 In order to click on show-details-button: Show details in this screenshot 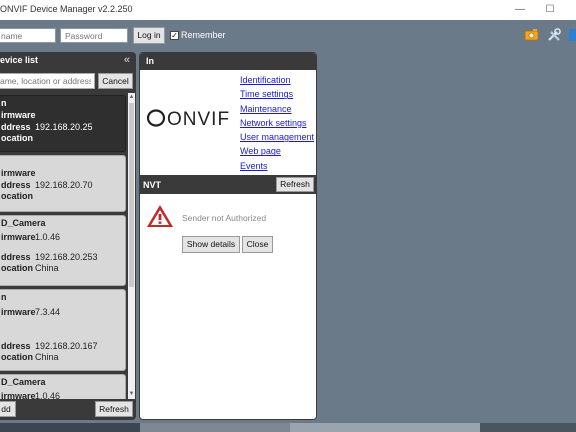, I will do `click(211, 244)`.